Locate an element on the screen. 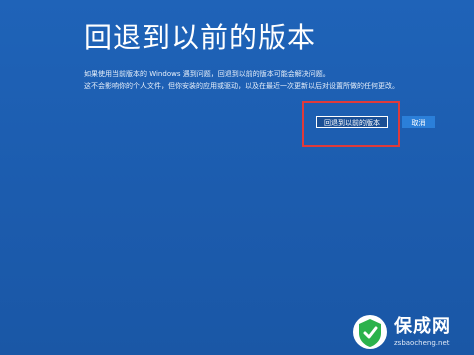 This screenshot has height=355, width=474. watermark-logo-icon is located at coordinates (370, 332).